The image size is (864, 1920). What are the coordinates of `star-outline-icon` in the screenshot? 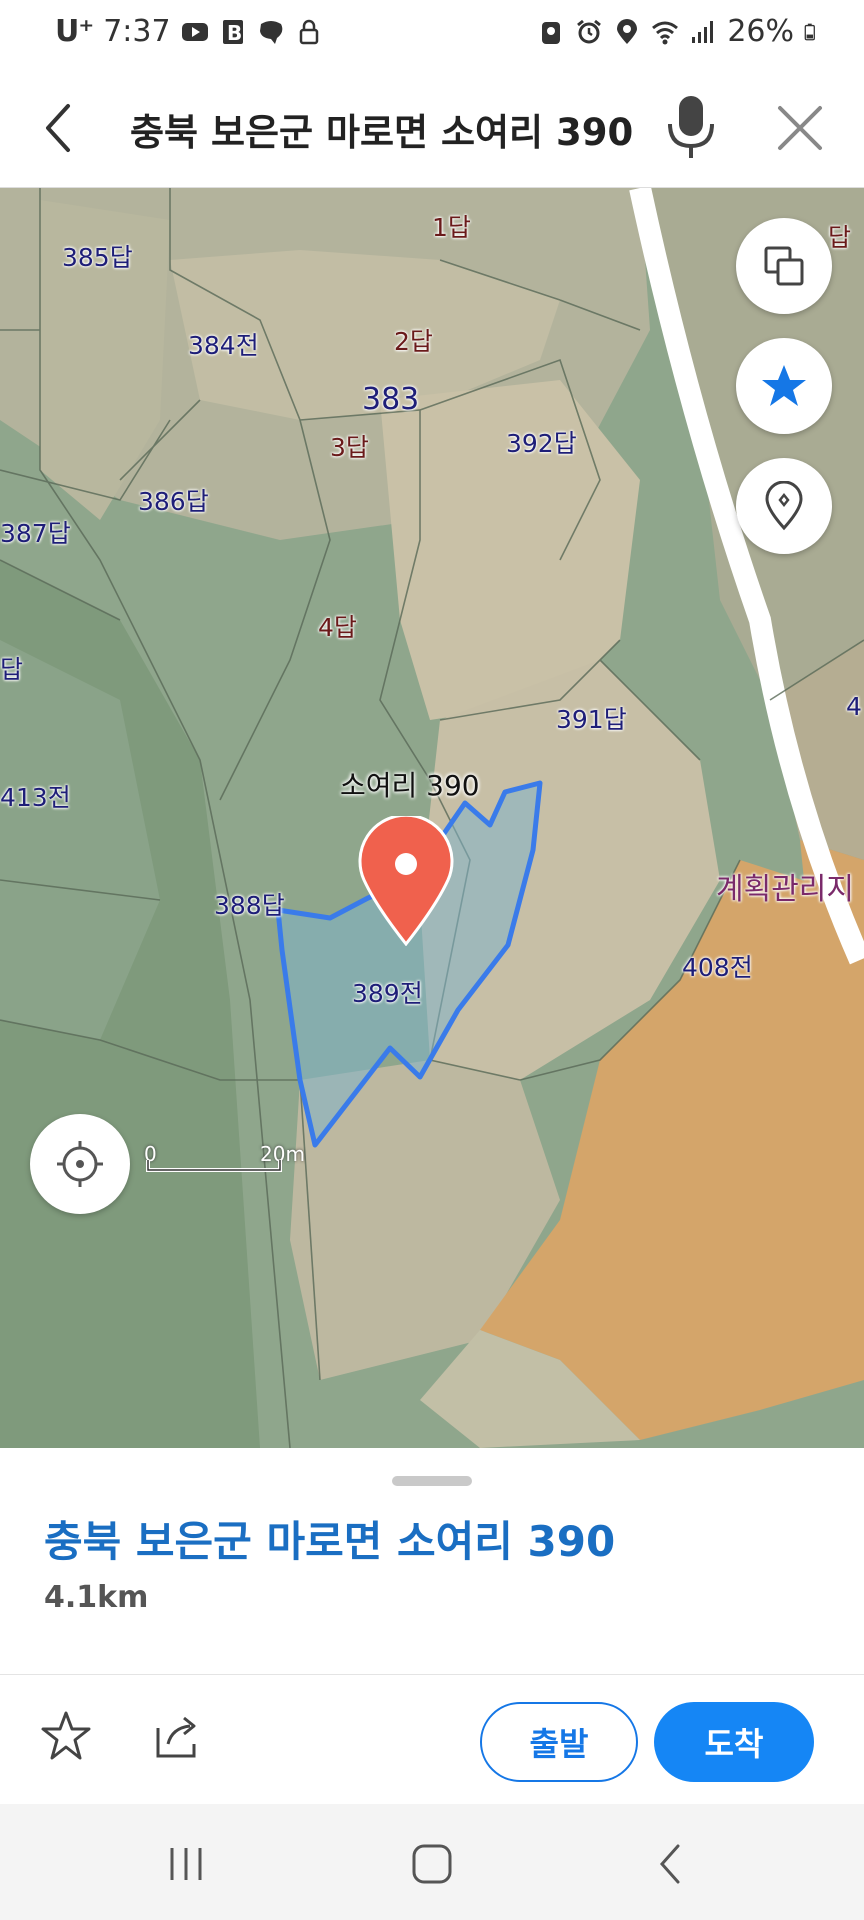 It's located at (66, 1736).